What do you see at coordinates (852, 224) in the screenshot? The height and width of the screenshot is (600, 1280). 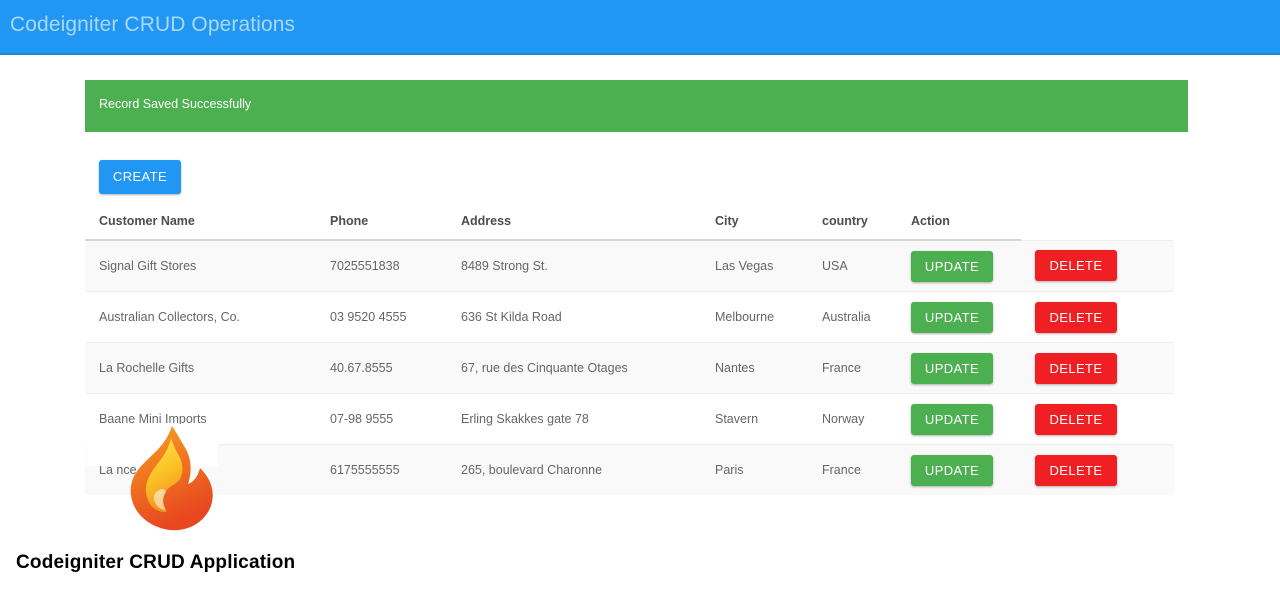 I see `column-header-country: country` at bounding box center [852, 224].